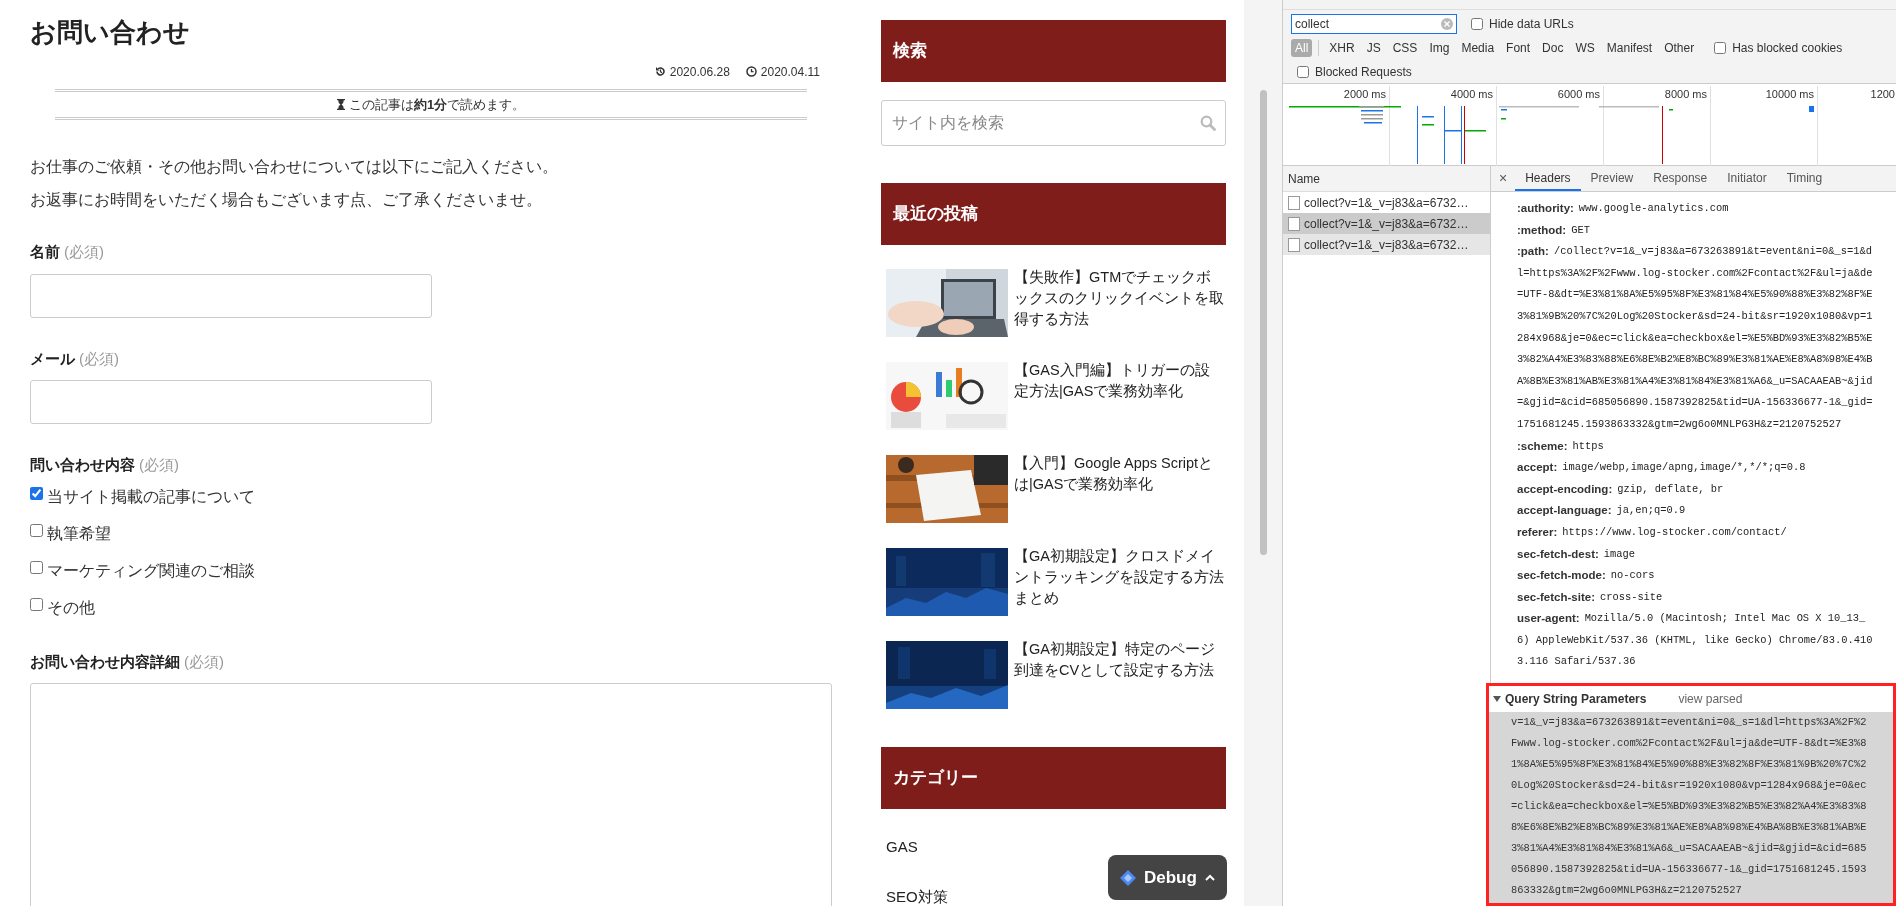 The height and width of the screenshot is (906, 1896). What do you see at coordinates (1548, 178) in the screenshot?
I see `panel-tab: Headers` at bounding box center [1548, 178].